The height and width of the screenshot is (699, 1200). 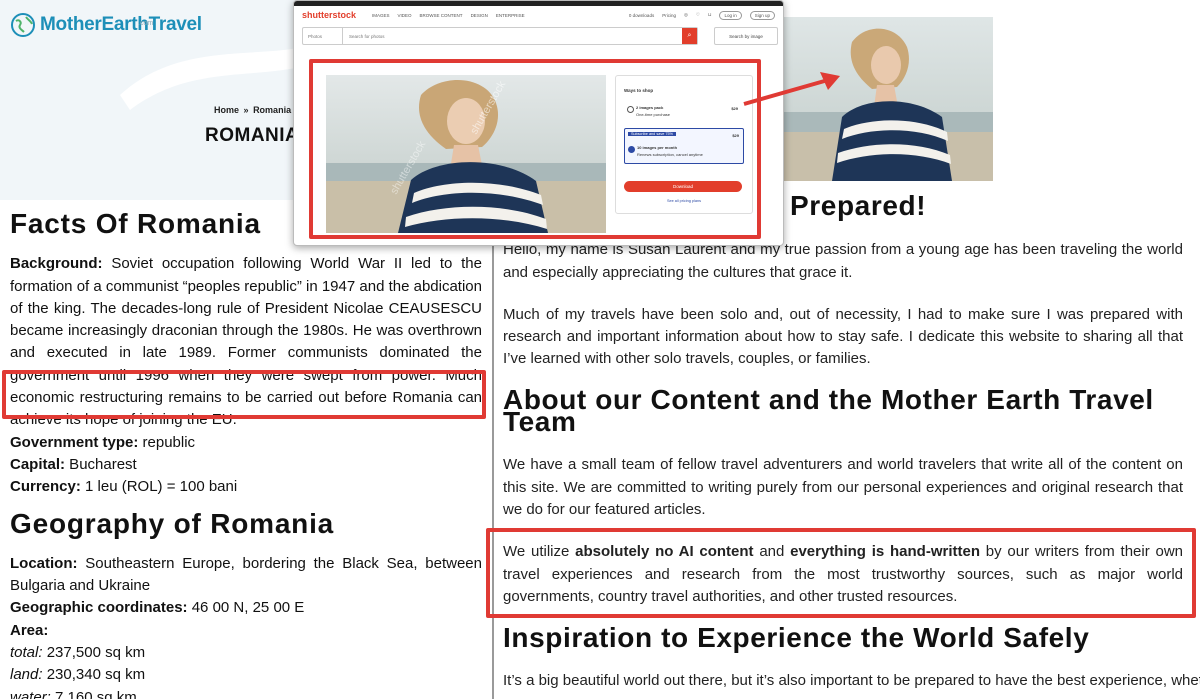 I want to click on area-land-label: land:, so click(x=26, y=675).